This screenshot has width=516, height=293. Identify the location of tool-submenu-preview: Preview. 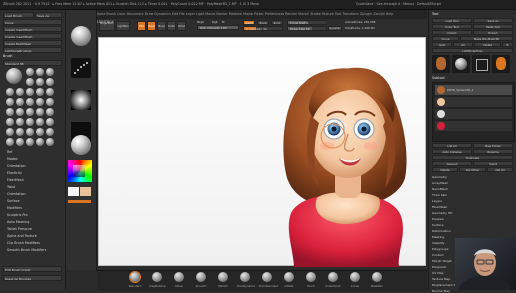
(438, 219).